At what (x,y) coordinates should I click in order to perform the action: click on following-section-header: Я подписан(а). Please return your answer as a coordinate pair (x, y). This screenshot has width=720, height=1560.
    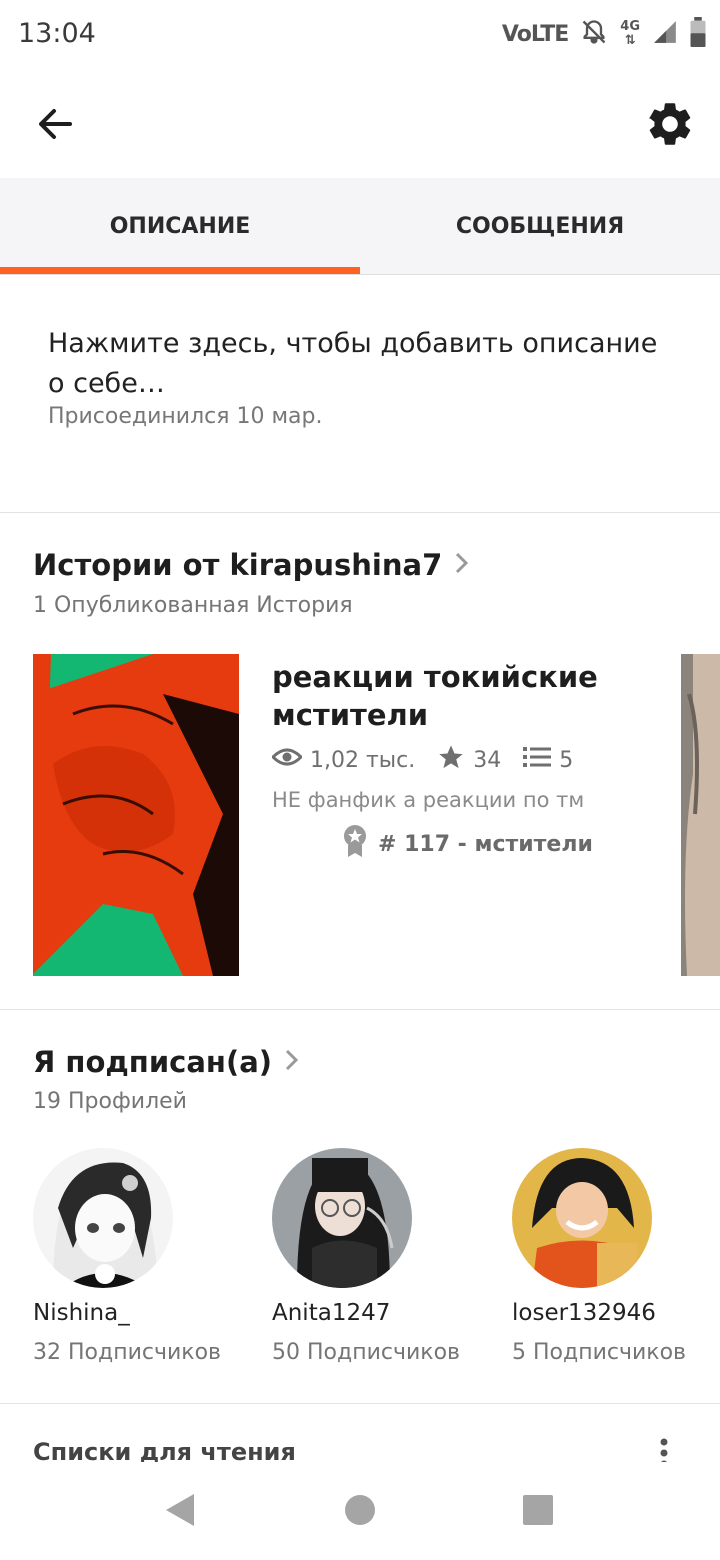
    Looking at the image, I should click on (166, 1062).